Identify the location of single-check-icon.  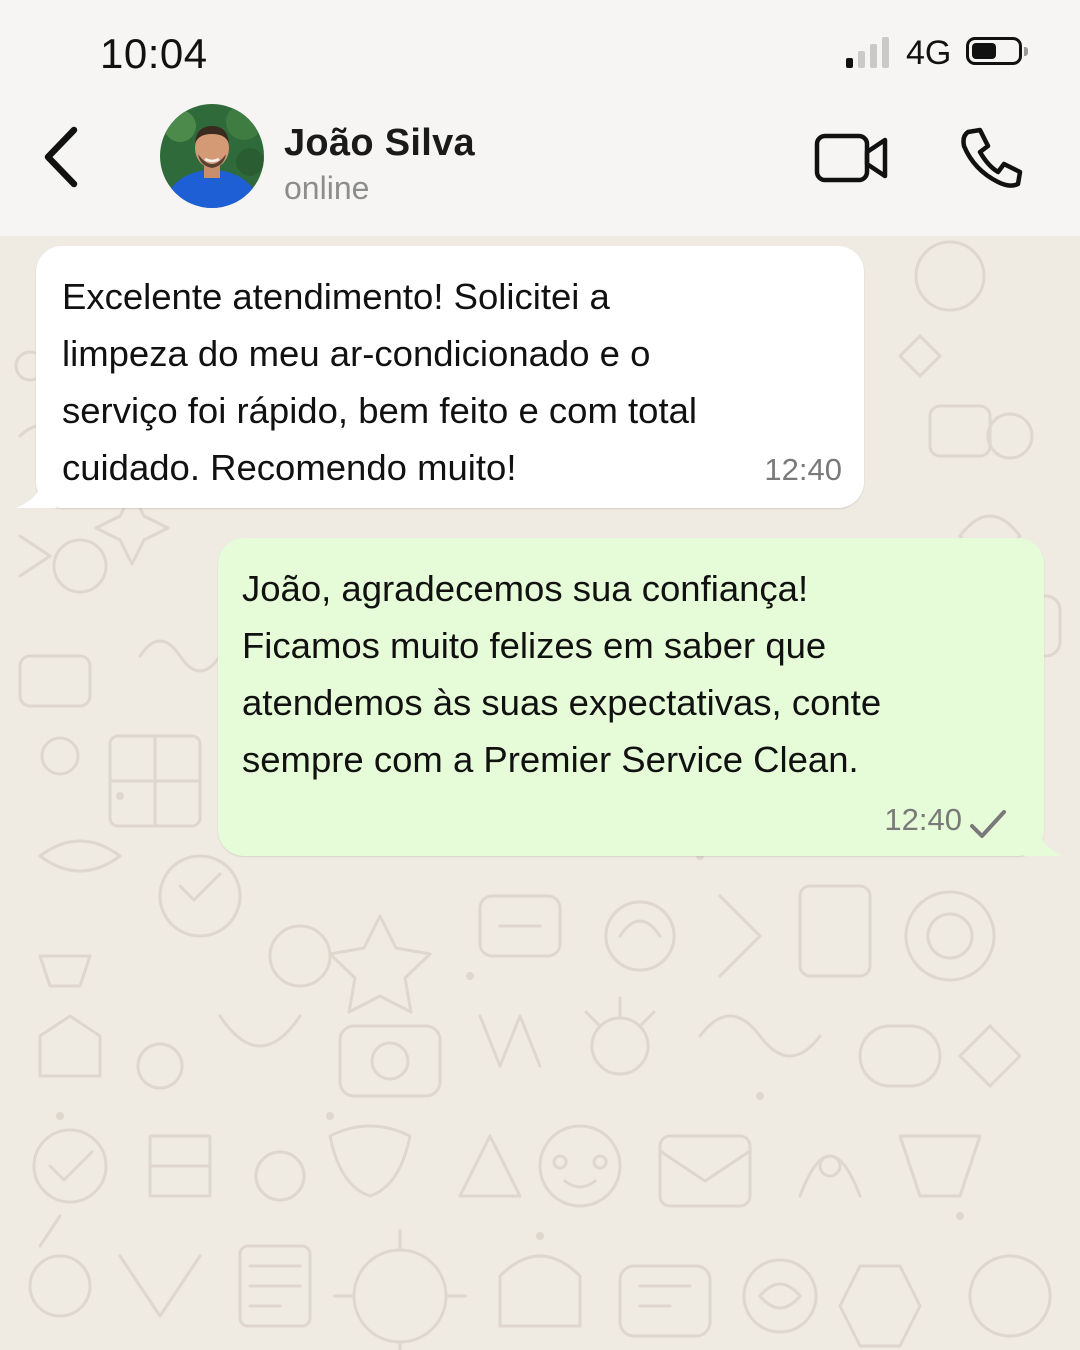
(988, 824).